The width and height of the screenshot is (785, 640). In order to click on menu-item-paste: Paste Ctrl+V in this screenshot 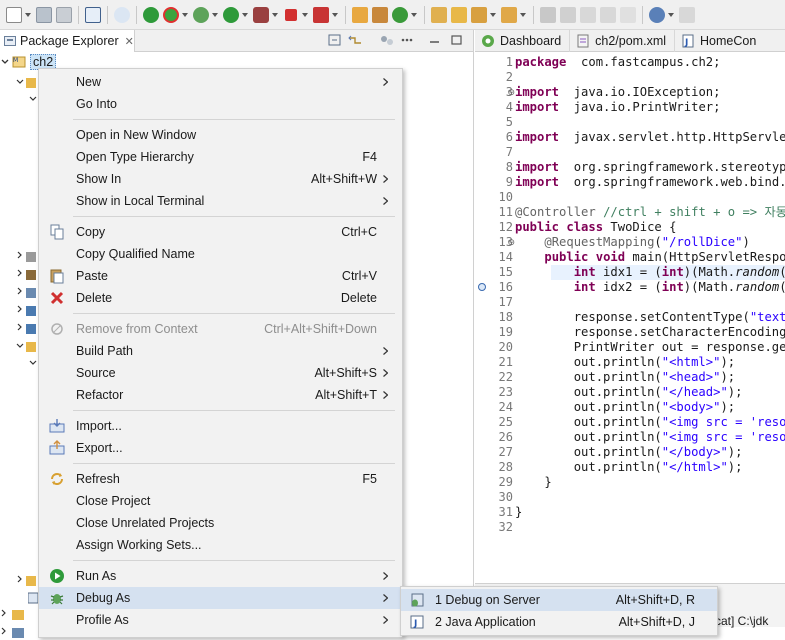, I will do `click(220, 276)`.